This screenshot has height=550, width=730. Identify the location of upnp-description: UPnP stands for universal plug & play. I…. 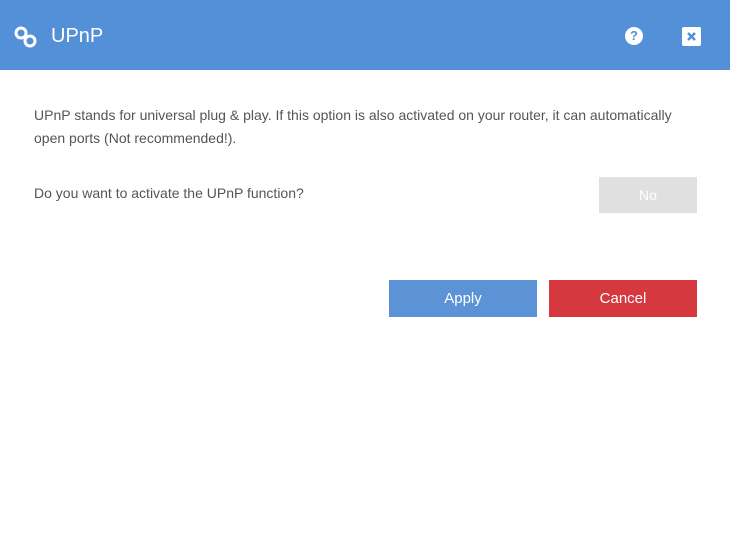
(353, 126).